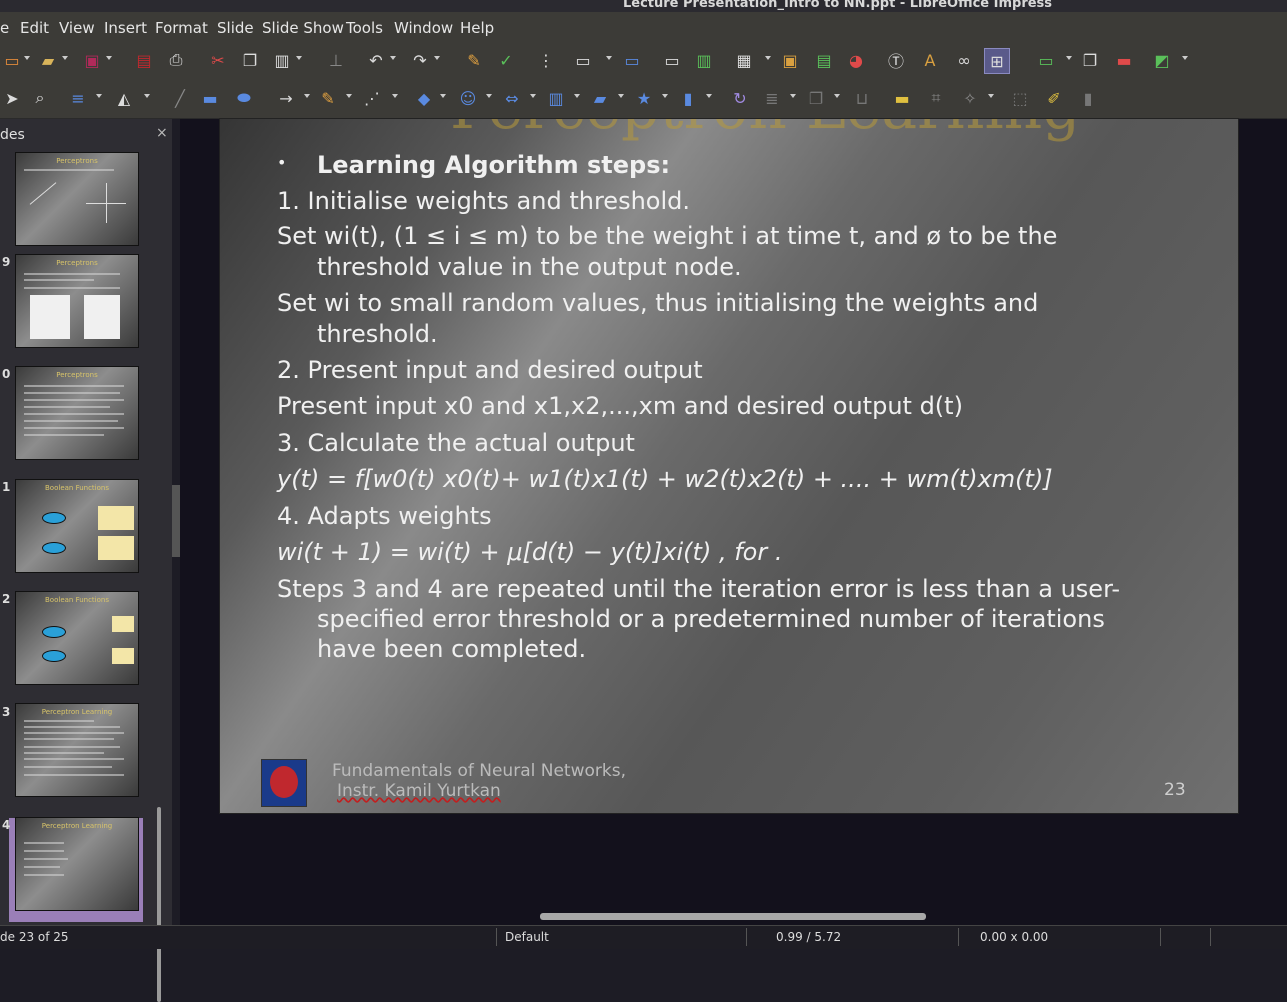 The height and width of the screenshot is (1002, 1287). What do you see at coordinates (181, 28) in the screenshot?
I see `menu-format: Format` at bounding box center [181, 28].